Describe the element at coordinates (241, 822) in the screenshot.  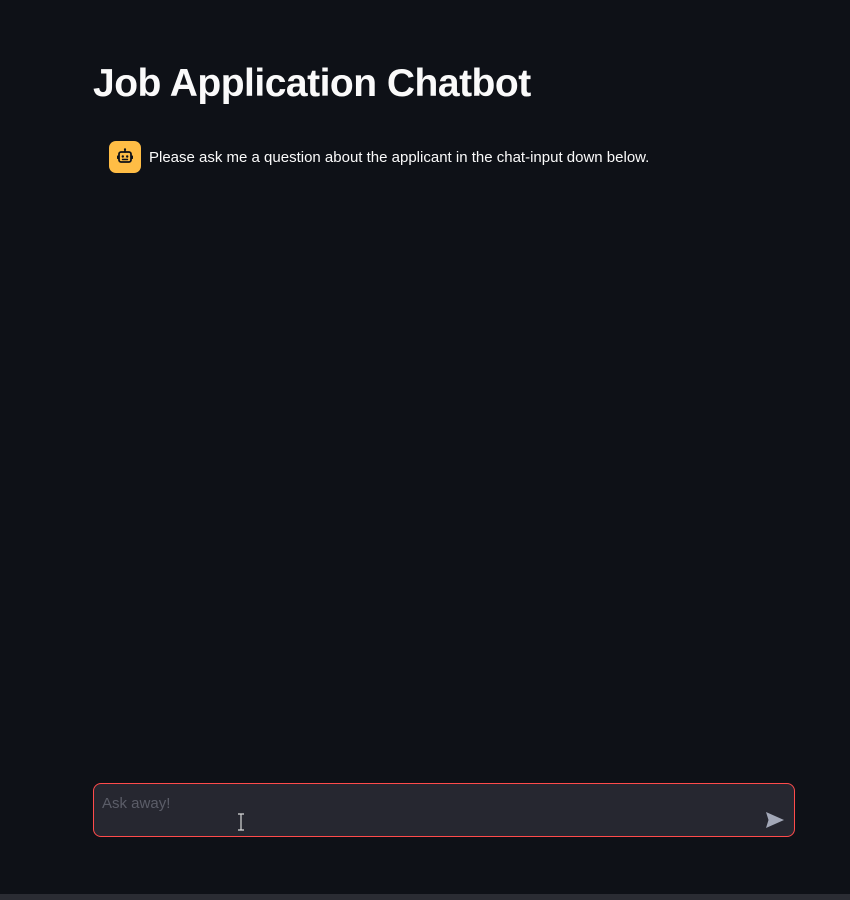
I see `text-cursor-icon` at that location.